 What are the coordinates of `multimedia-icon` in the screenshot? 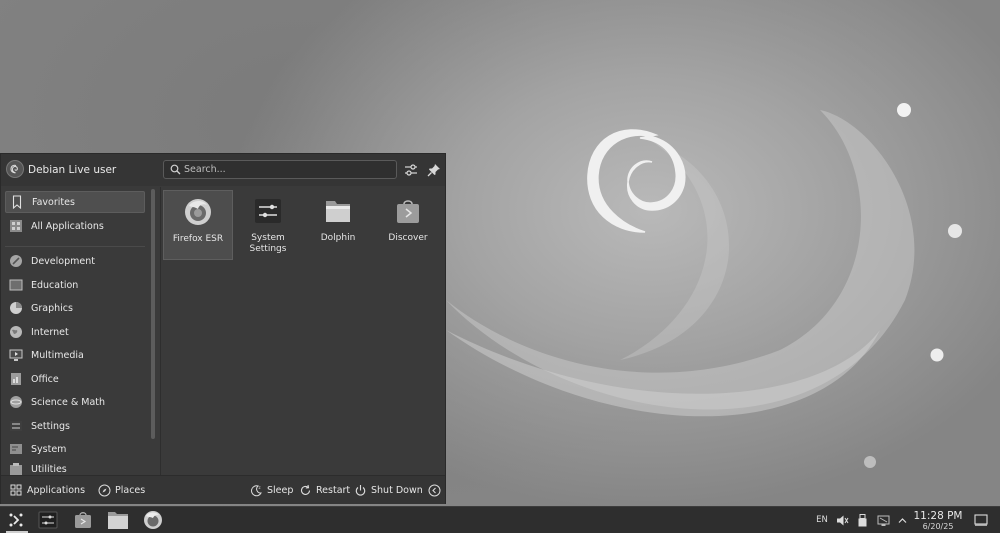 It's located at (16, 355).